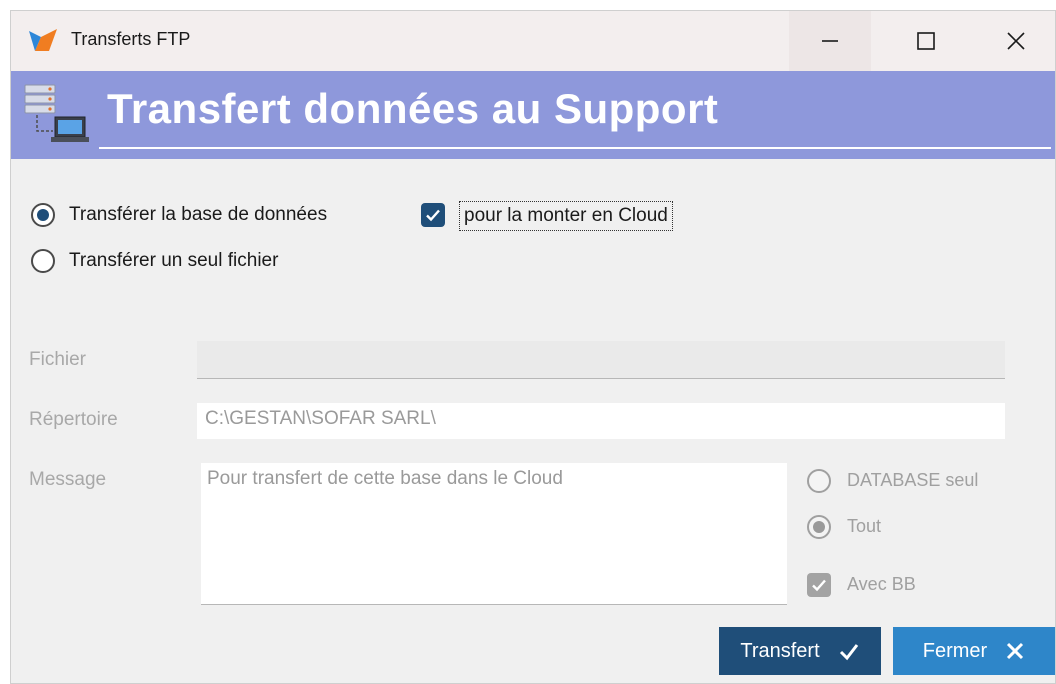 The image size is (1056, 684). Describe the element at coordinates (73, 419) in the screenshot. I see `repertoire-label: Répertoire` at that location.